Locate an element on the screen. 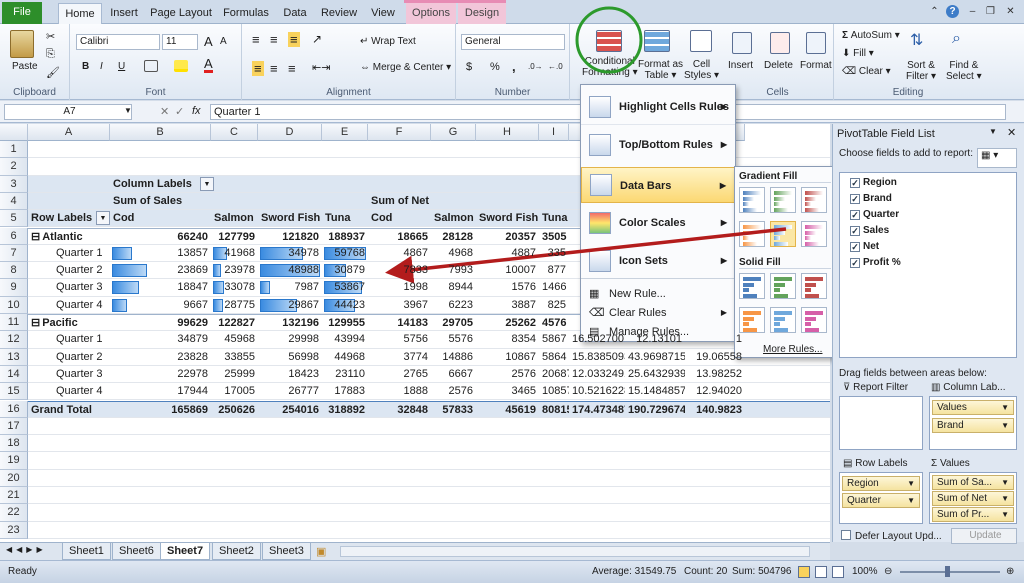 The image size is (1024, 583). pivot-value-cell: 28775 is located at coordinates (234, 305).